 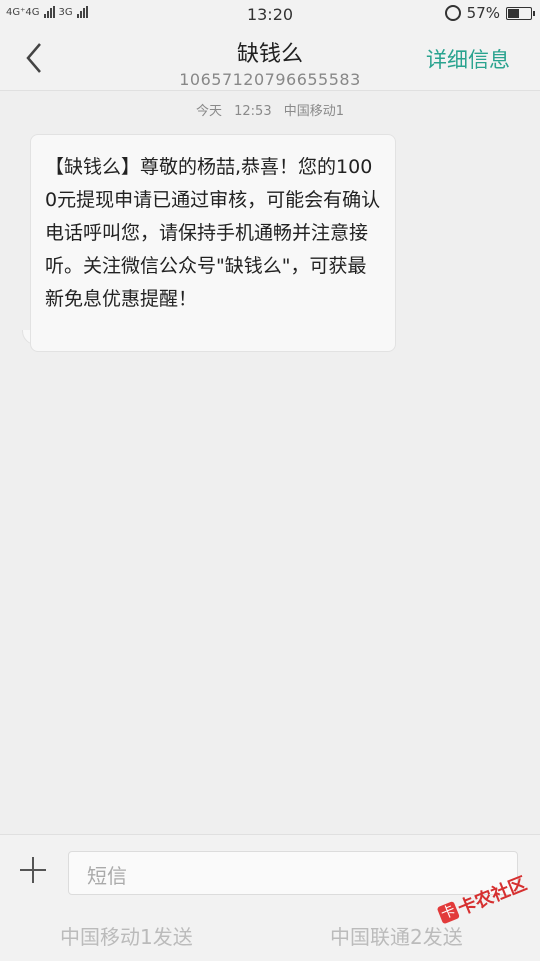 What do you see at coordinates (468, 59) in the screenshot?
I see `details-button: 详细信息` at bounding box center [468, 59].